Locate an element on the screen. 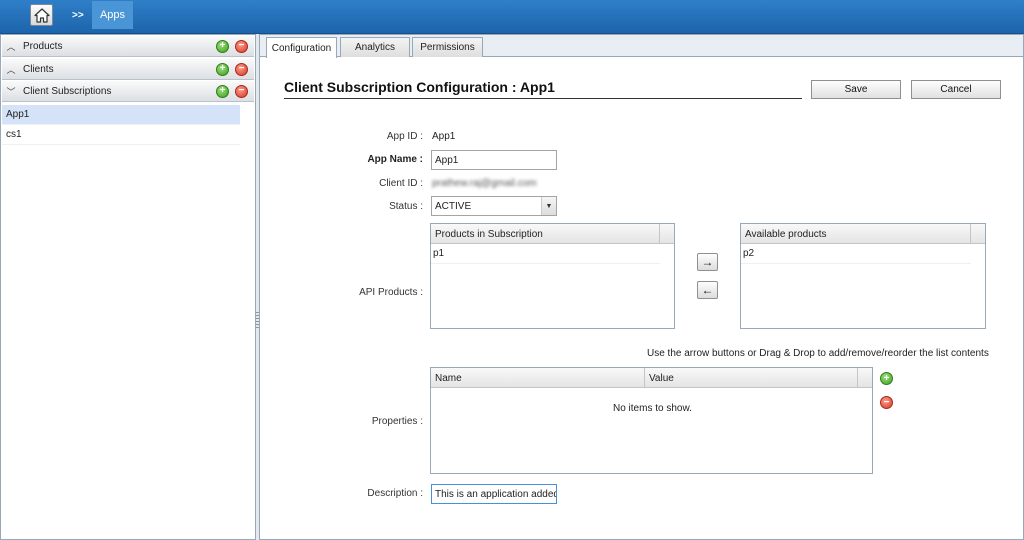 Image resolution: width=1024 pixels, height=540 pixels. grid-header: Name Value is located at coordinates (651, 378).